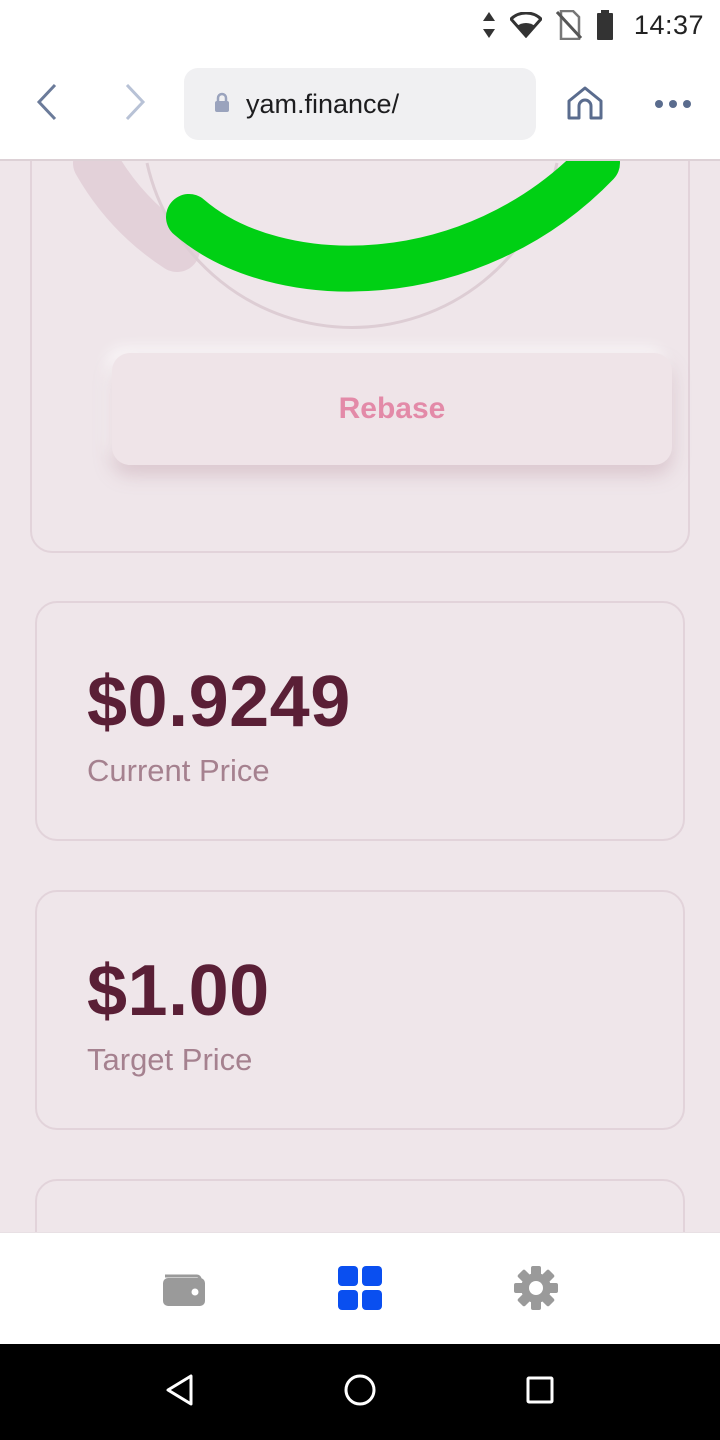  Describe the element at coordinates (178, 991) in the screenshot. I see `target-price-value: $1.00` at that location.